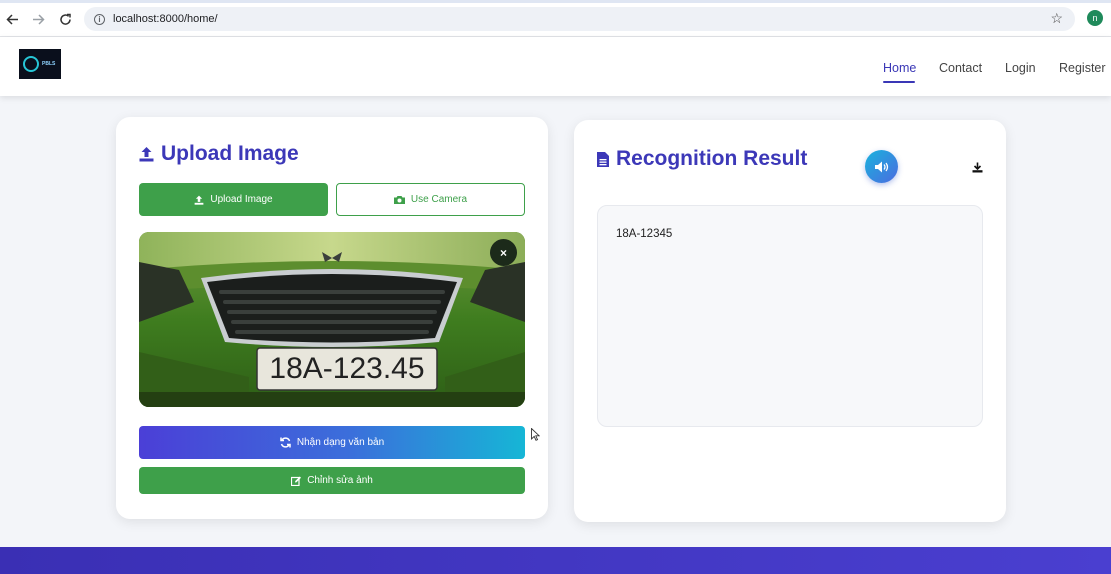  Describe the element at coordinates (1082, 68) in the screenshot. I see `nav-register: Register` at that location.